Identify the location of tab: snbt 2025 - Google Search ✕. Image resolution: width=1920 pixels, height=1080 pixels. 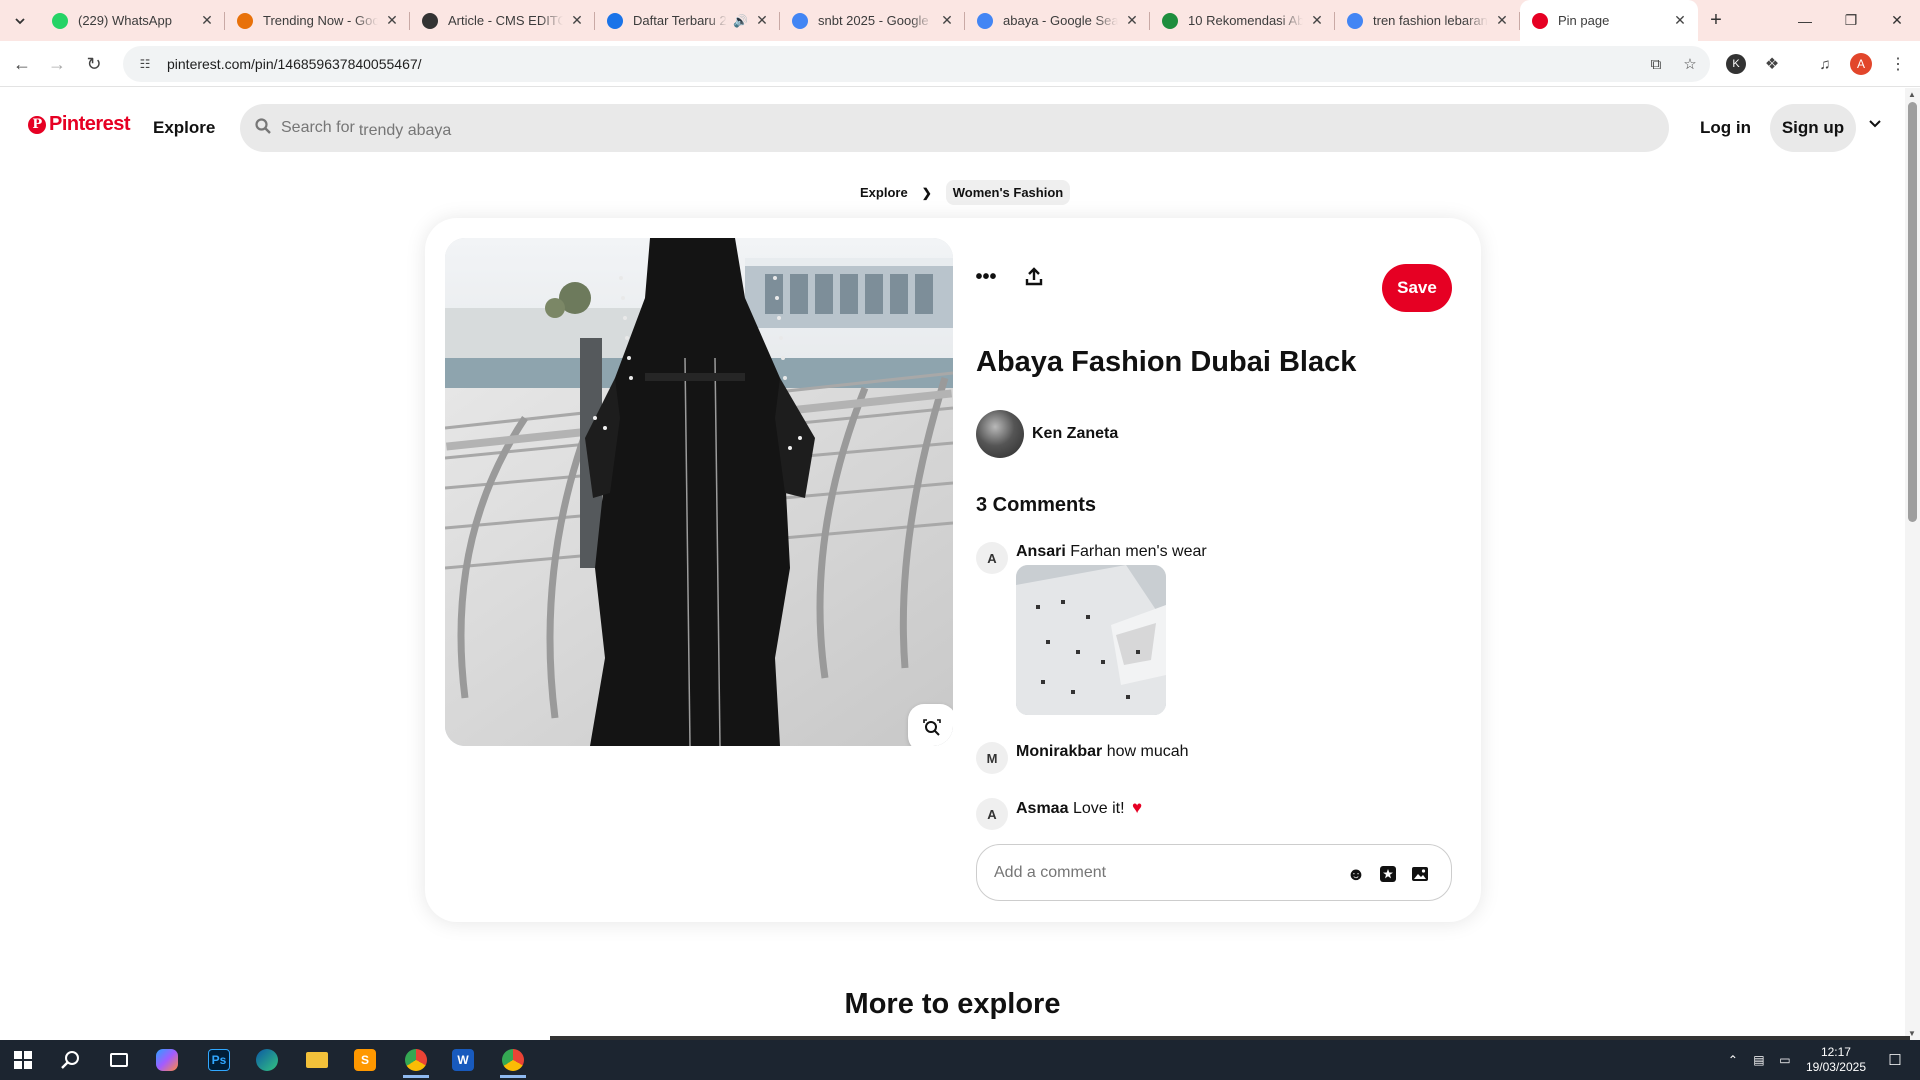
(872, 20).